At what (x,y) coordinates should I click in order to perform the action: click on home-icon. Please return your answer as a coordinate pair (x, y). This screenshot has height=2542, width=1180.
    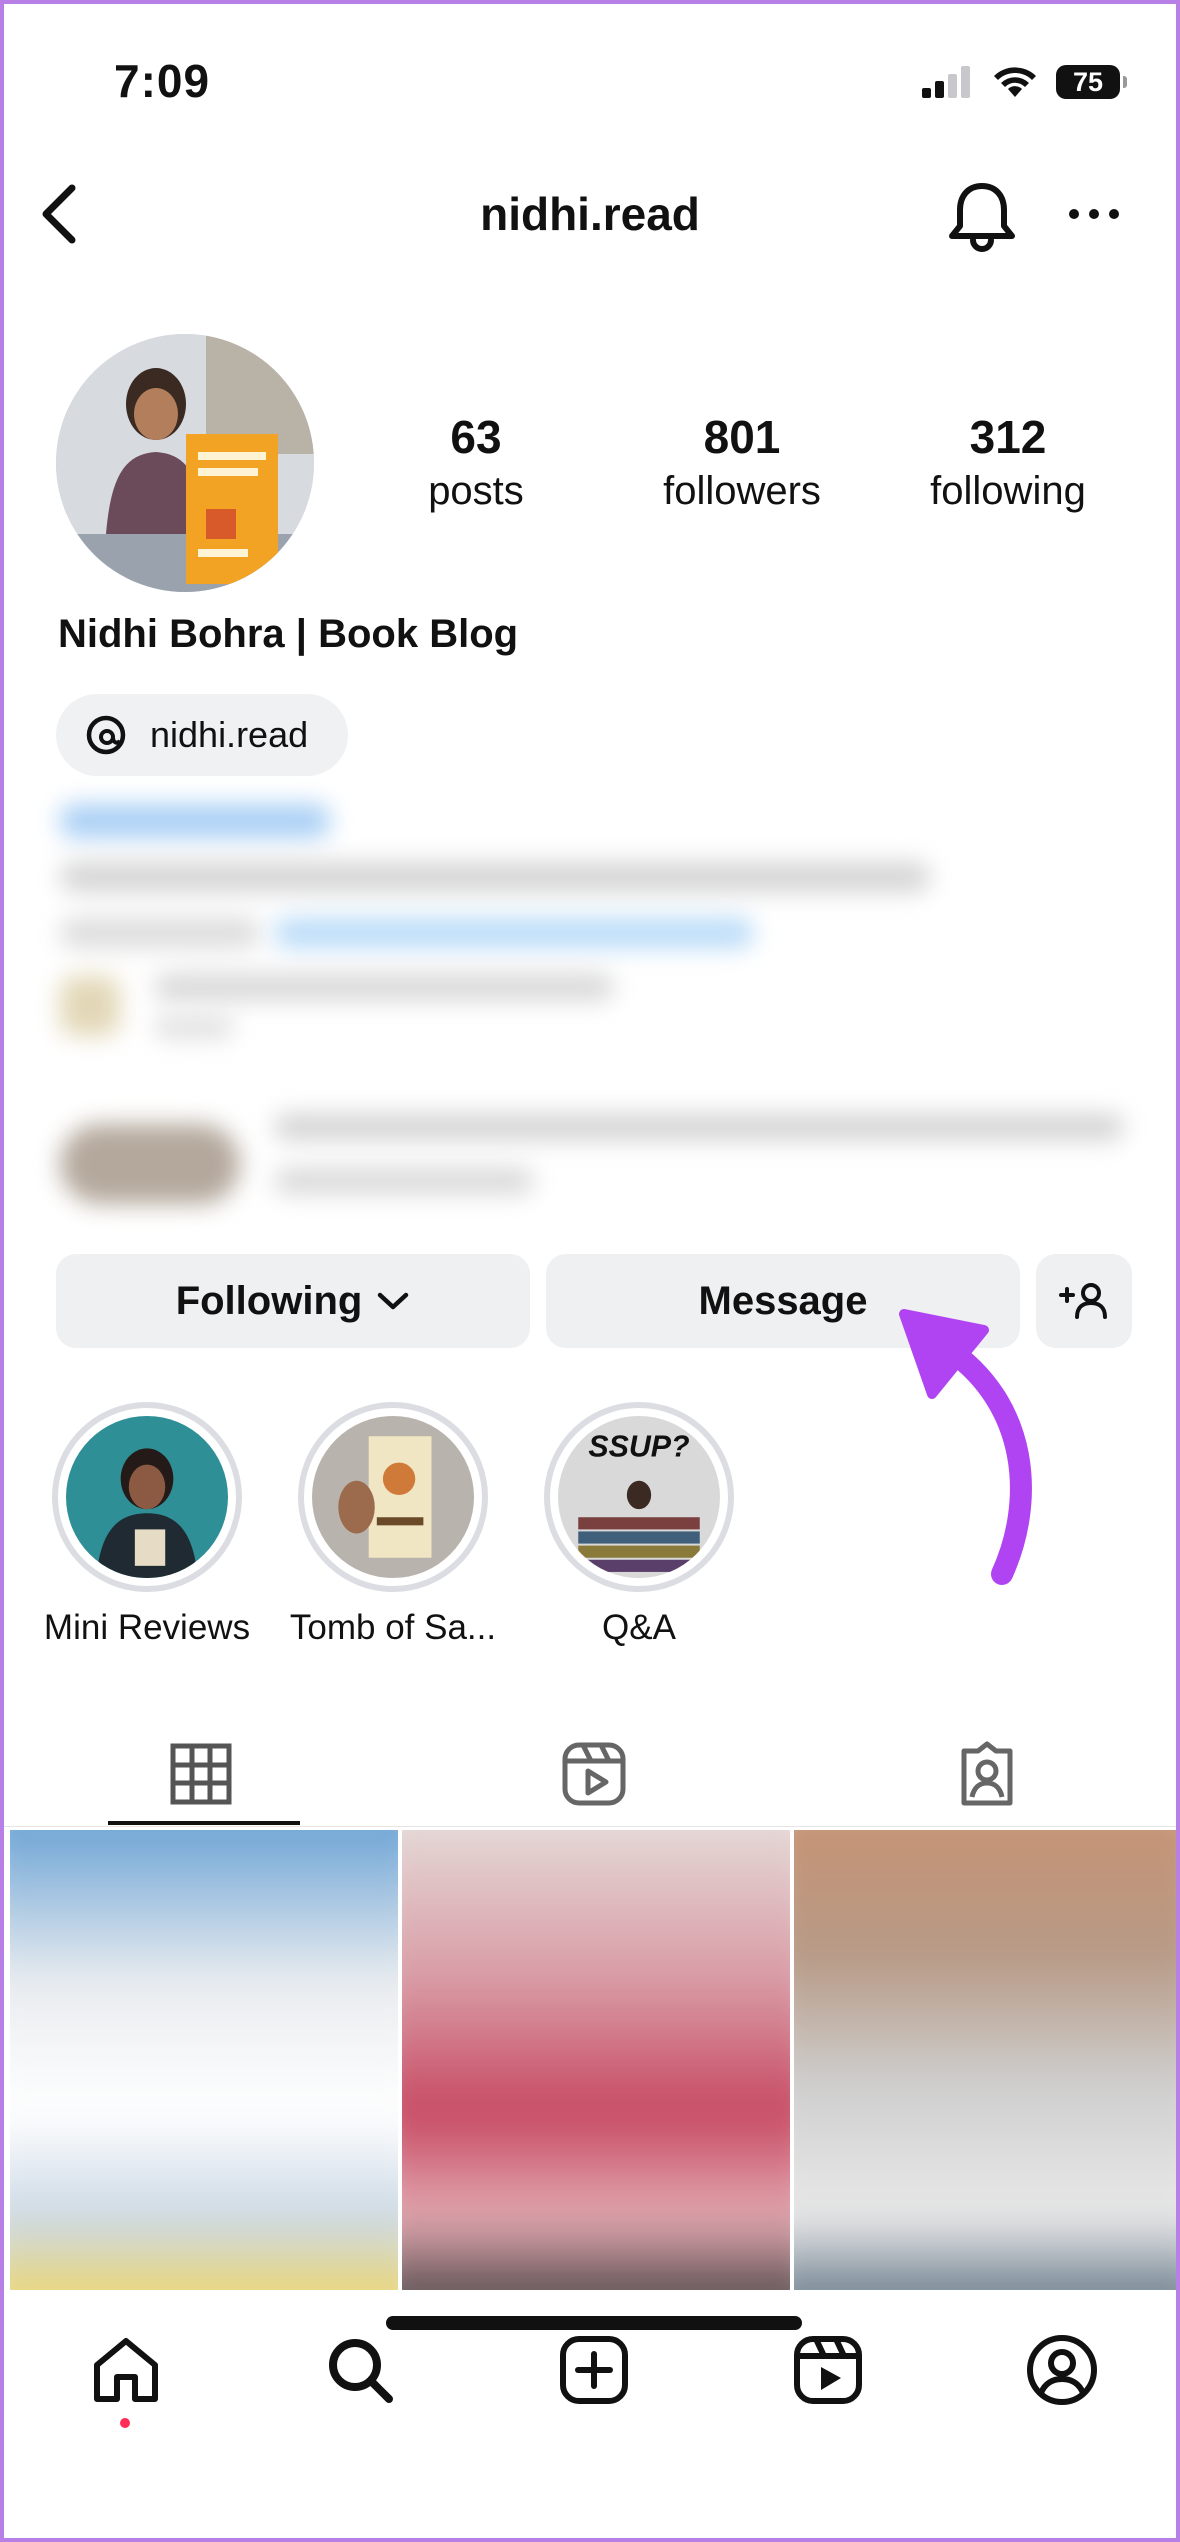
    Looking at the image, I should click on (126, 2370).